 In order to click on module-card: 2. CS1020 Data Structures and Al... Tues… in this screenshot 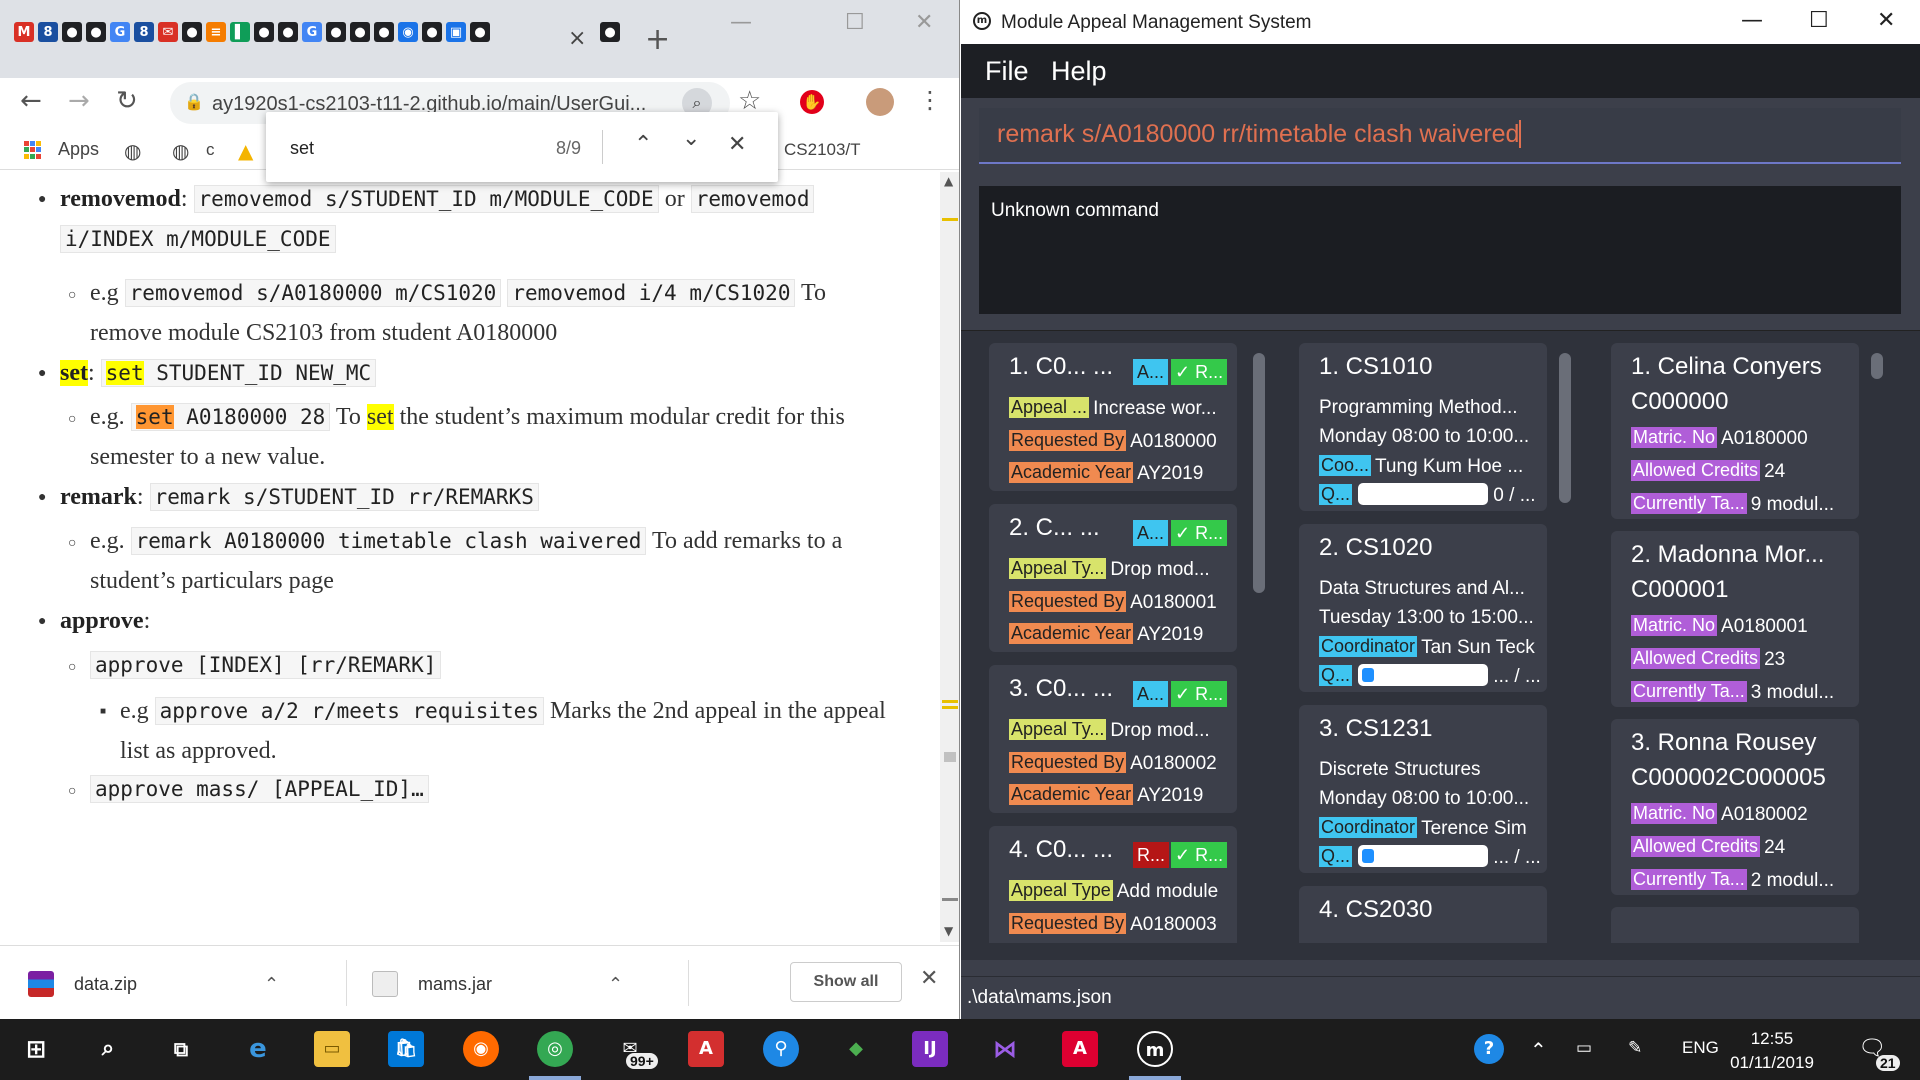, I will do `click(1423, 608)`.